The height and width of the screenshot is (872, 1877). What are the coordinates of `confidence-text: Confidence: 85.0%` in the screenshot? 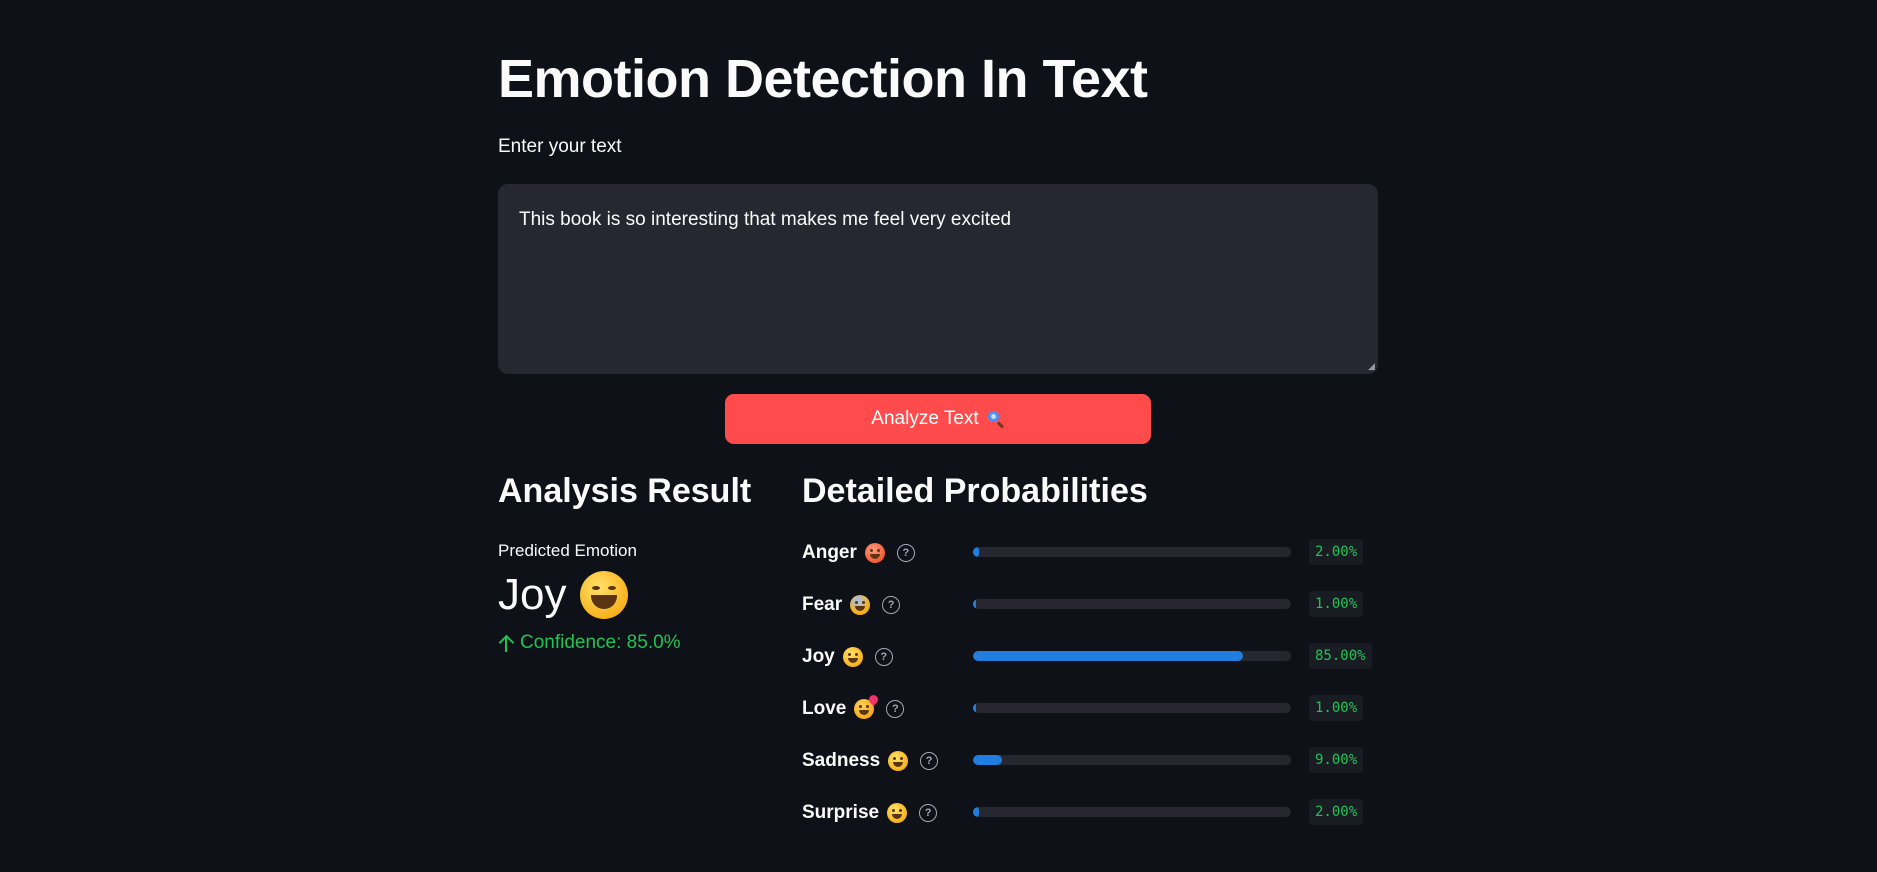 It's located at (600, 642).